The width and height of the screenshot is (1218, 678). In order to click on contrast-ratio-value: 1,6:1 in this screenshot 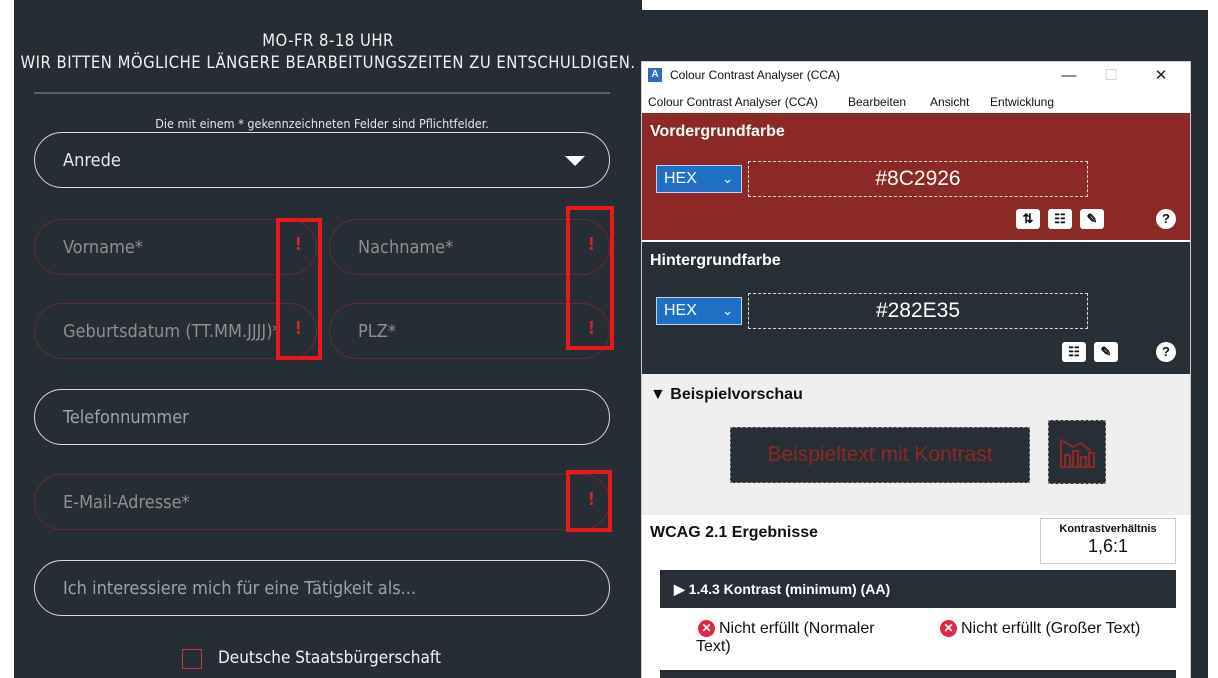, I will do `click(1108, 546)`.